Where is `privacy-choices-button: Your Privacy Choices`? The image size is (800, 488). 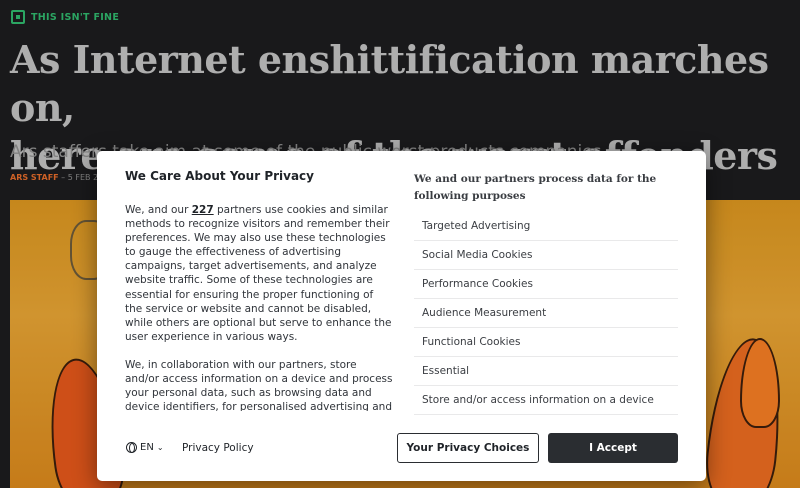
privacy-choices-button: Your Privacy Choices is located at coordinates (468, 448).